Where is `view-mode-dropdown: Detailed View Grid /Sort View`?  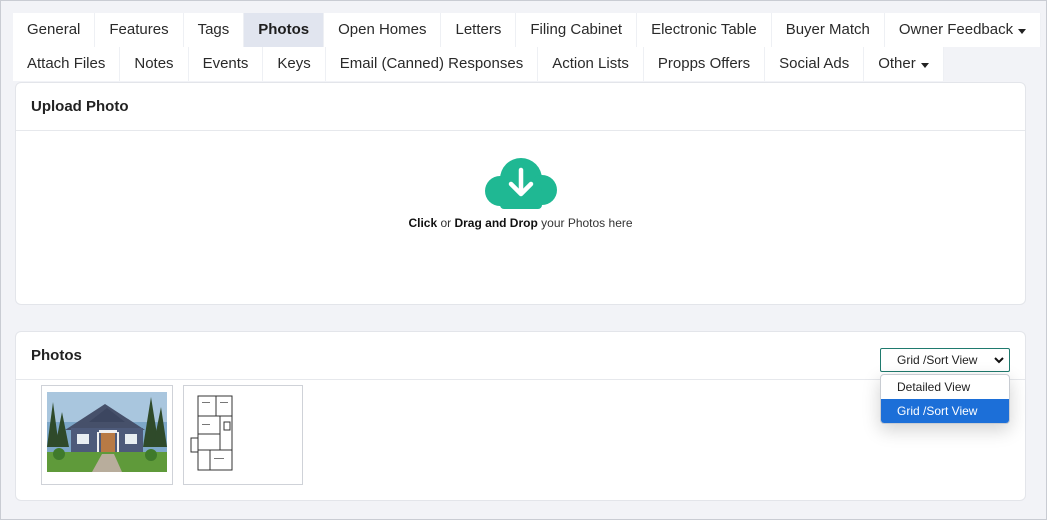
view-mode-dropdown: Detailed View Grid /Sort View is located at coordinates (945, 399).